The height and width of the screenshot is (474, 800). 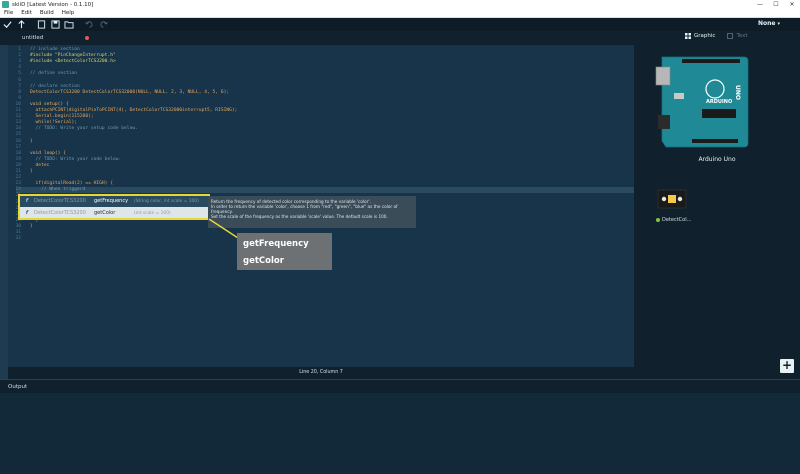 I want to click on code-line: while(!Serial);, so click(x=54, y=123).